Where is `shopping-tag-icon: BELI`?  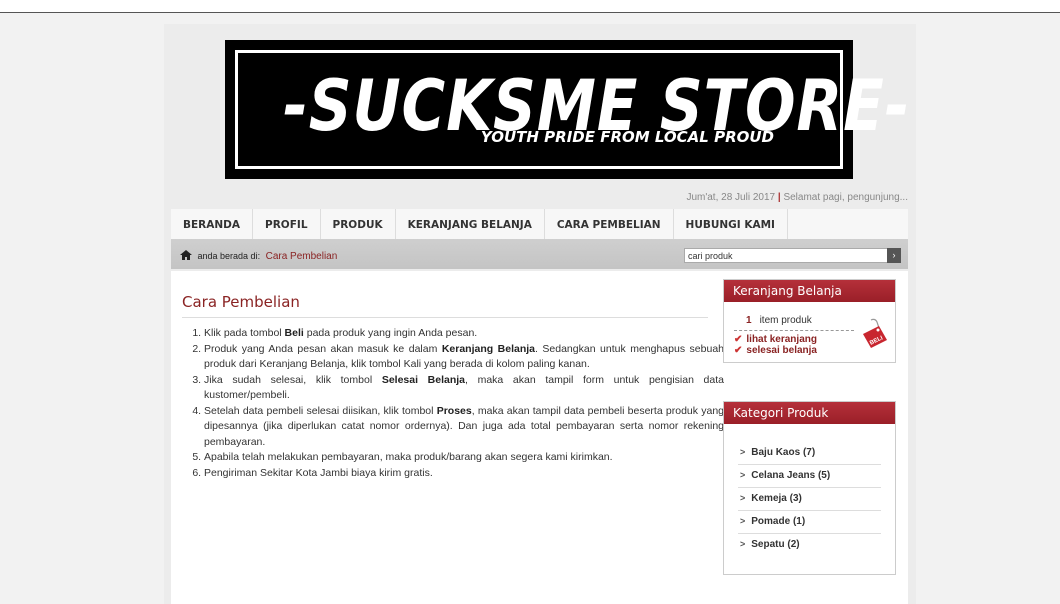 shopping-tag-icon: BELI is located at coordinates (875, 333).